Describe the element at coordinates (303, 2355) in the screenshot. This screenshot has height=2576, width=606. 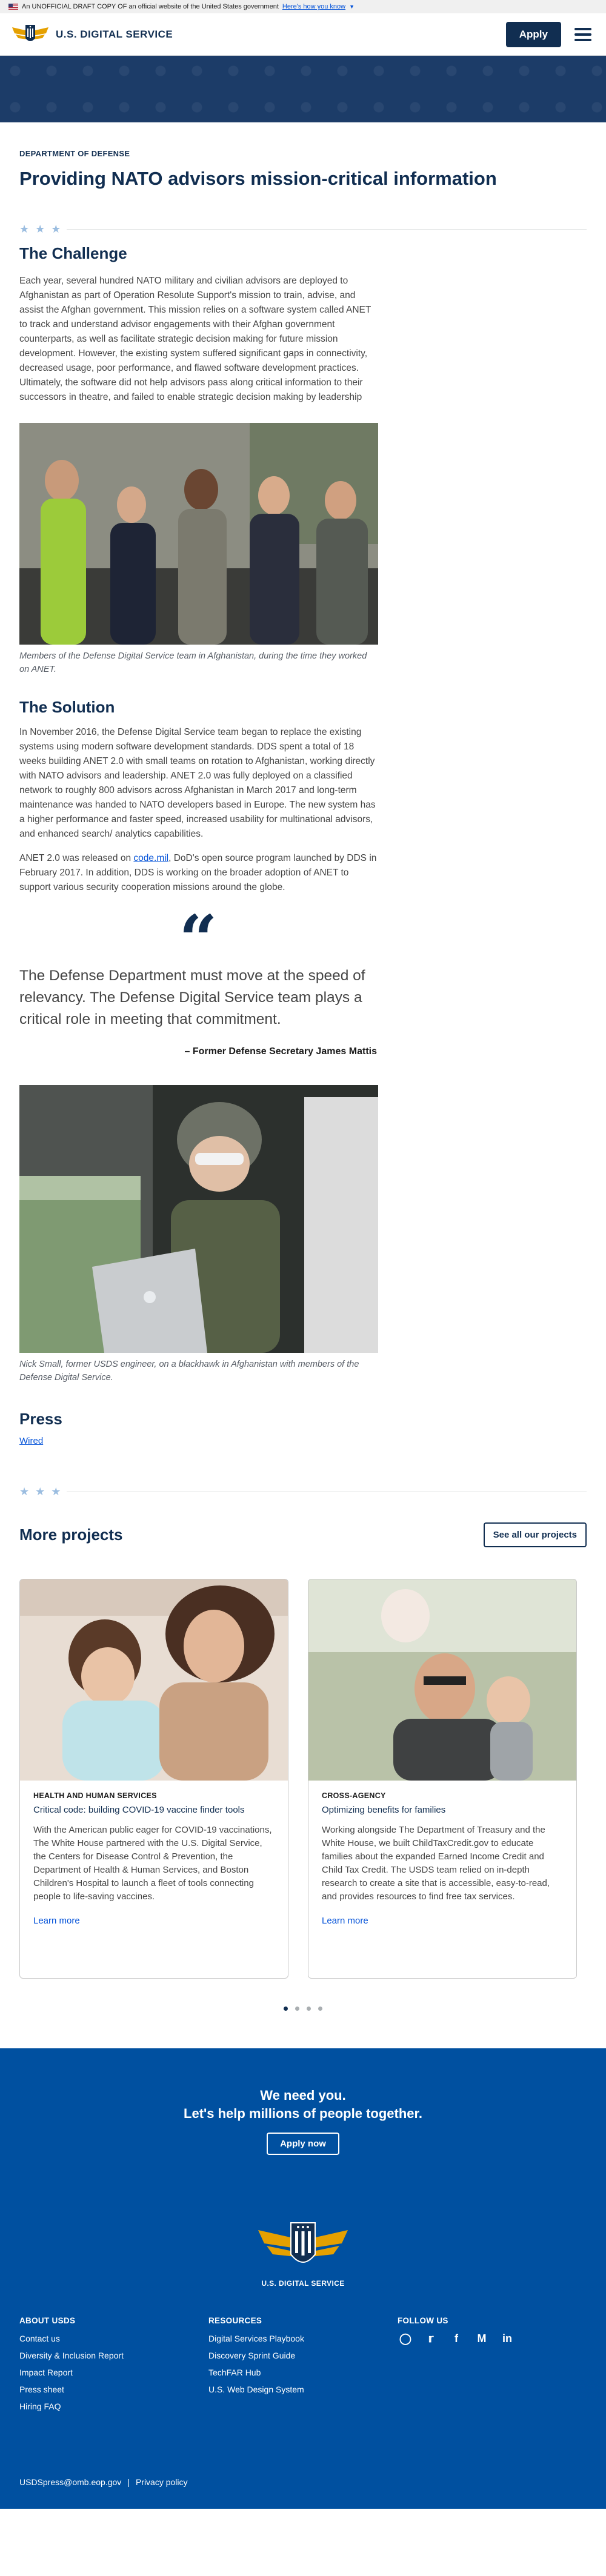
I see `footer-link-discovery: Discovery Sprint Guide` at that location.